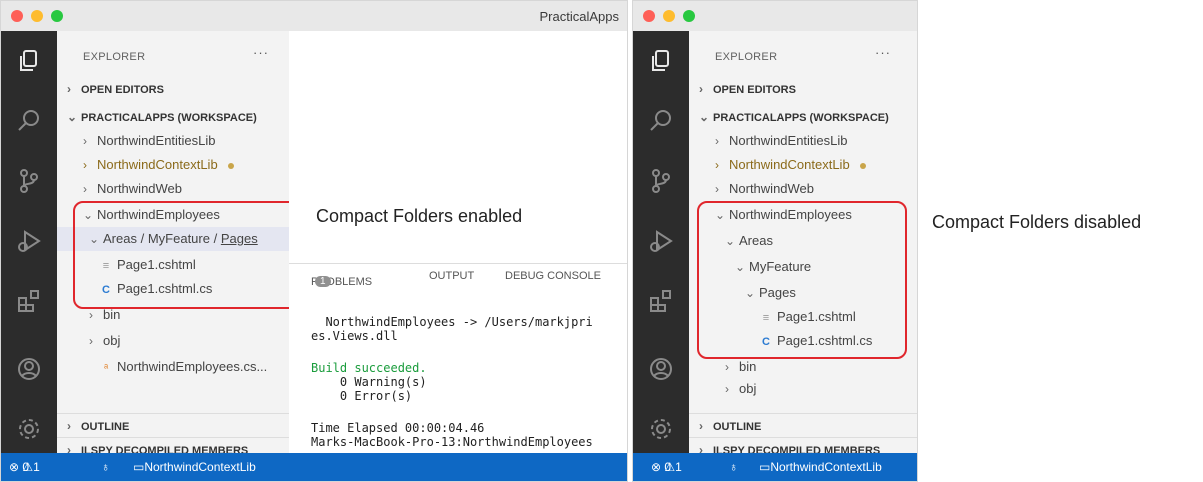 This screenshot has width=1203, height=482. Describe the element at coordinates (452, 442) in the screenshot. I see `terminal-line: Marks-MacBook-Pro-13:NorthwindEmployees` at that location.